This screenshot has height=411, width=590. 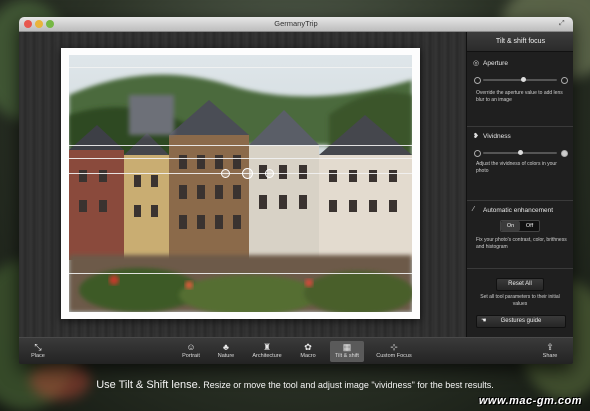 I want to click on tool-label: Nature, so click(x=226, y=356).